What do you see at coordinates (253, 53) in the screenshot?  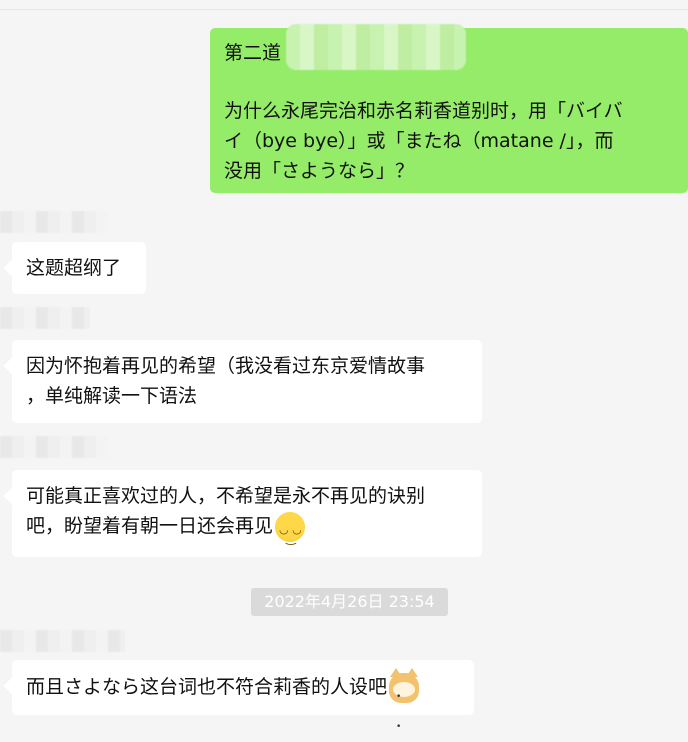 I see `message-text: 第二道` at bounding box center [253, 53].